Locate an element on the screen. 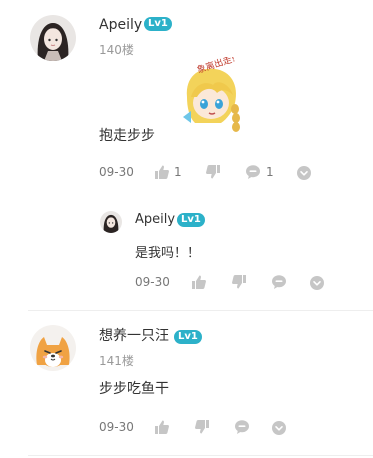 This screenshot has width=373, height=458. reply-avatar is located at coordinates (111, 222).